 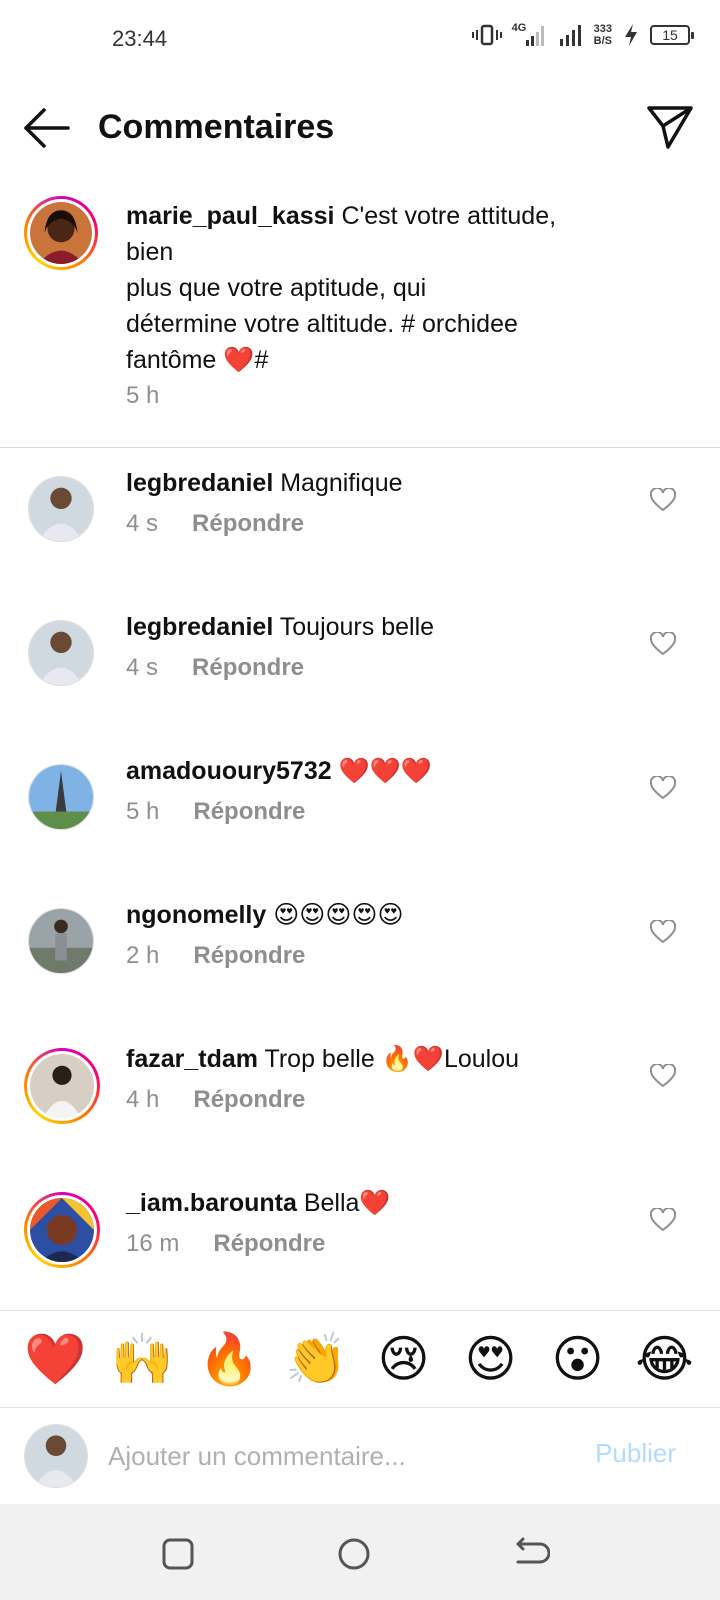 I want to click on emoji-raised-hands-button: 🙌, so click(x=143, y=1359).